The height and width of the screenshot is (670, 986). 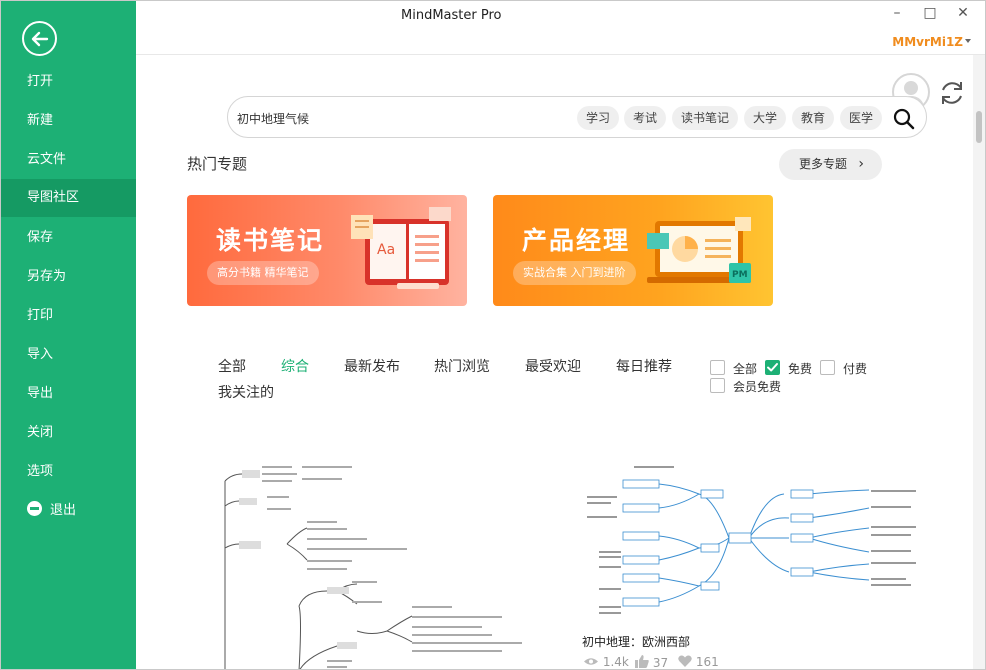 I want to click on search-tag: 读书笔记, so click(x=705, y=118).